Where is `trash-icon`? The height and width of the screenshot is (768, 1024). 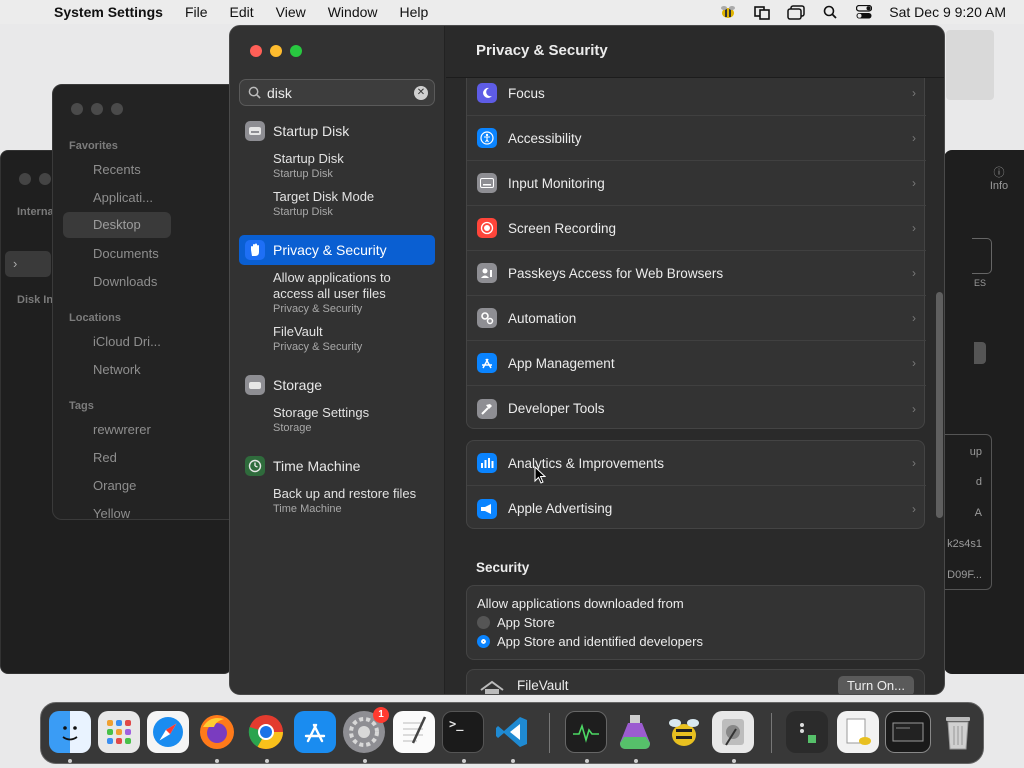
trash-icon is located at coordinates (958, 732).